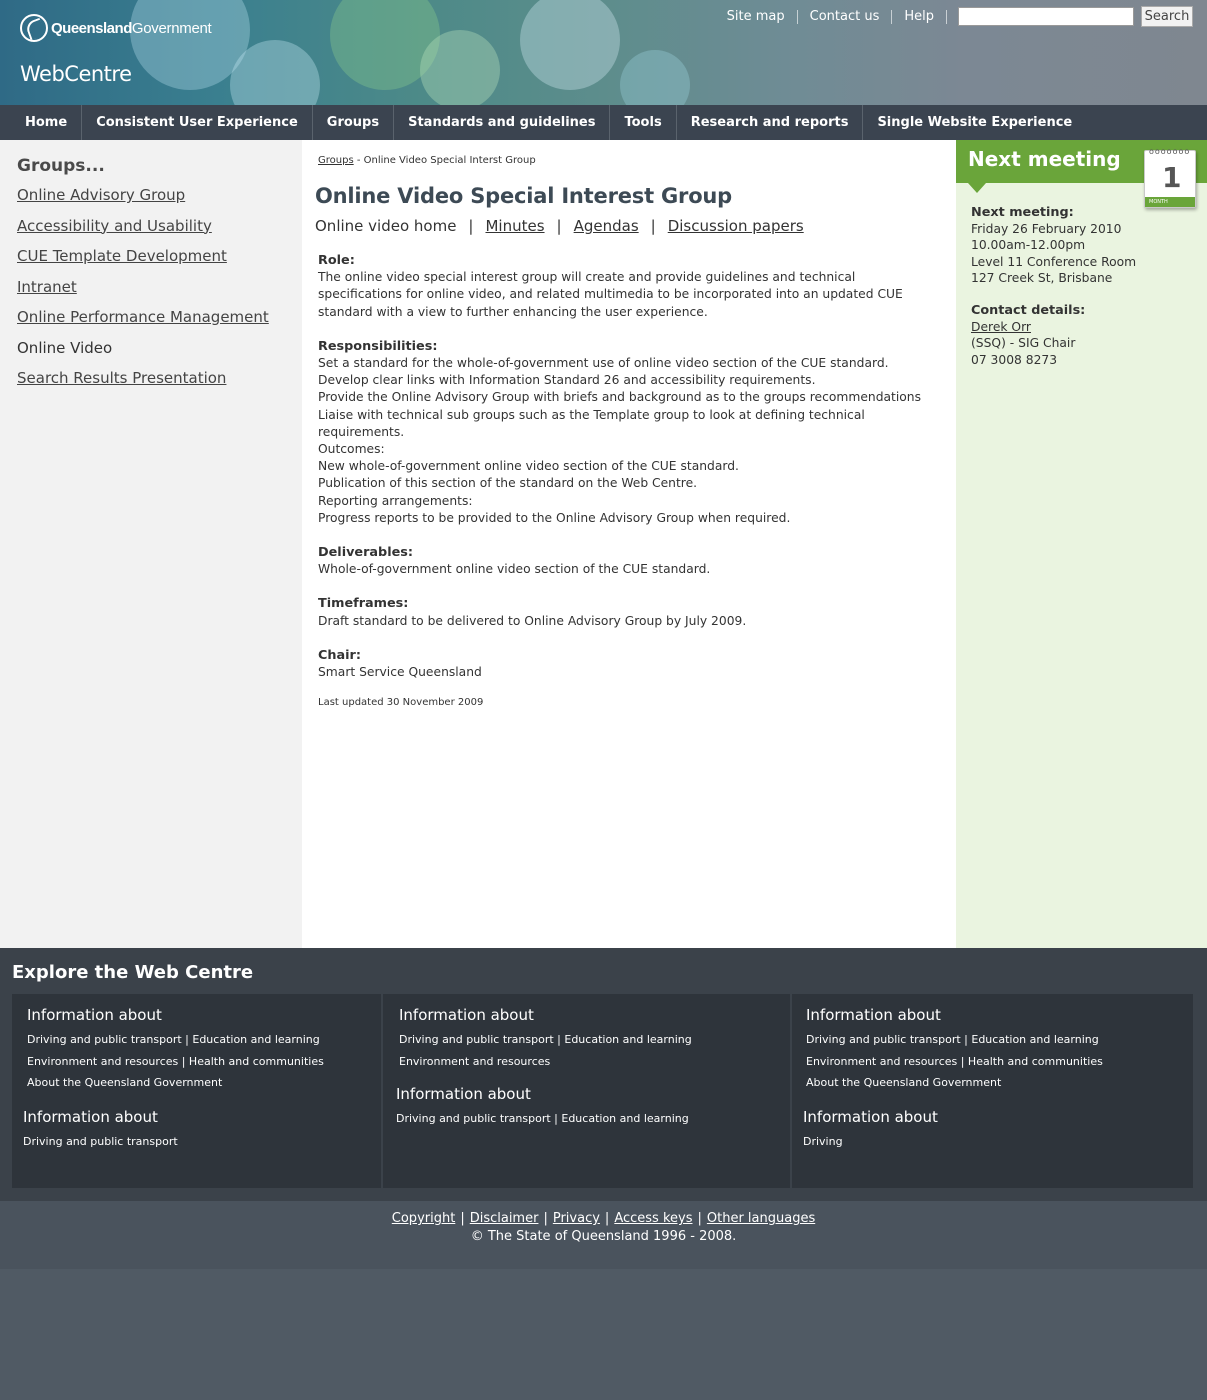 The image size is (1207, 1400). Describe the element at coordinates (159, 378) in the screenshot. I see `sidebar-item-search-results-presentation: Search Results Presentation` at that location.